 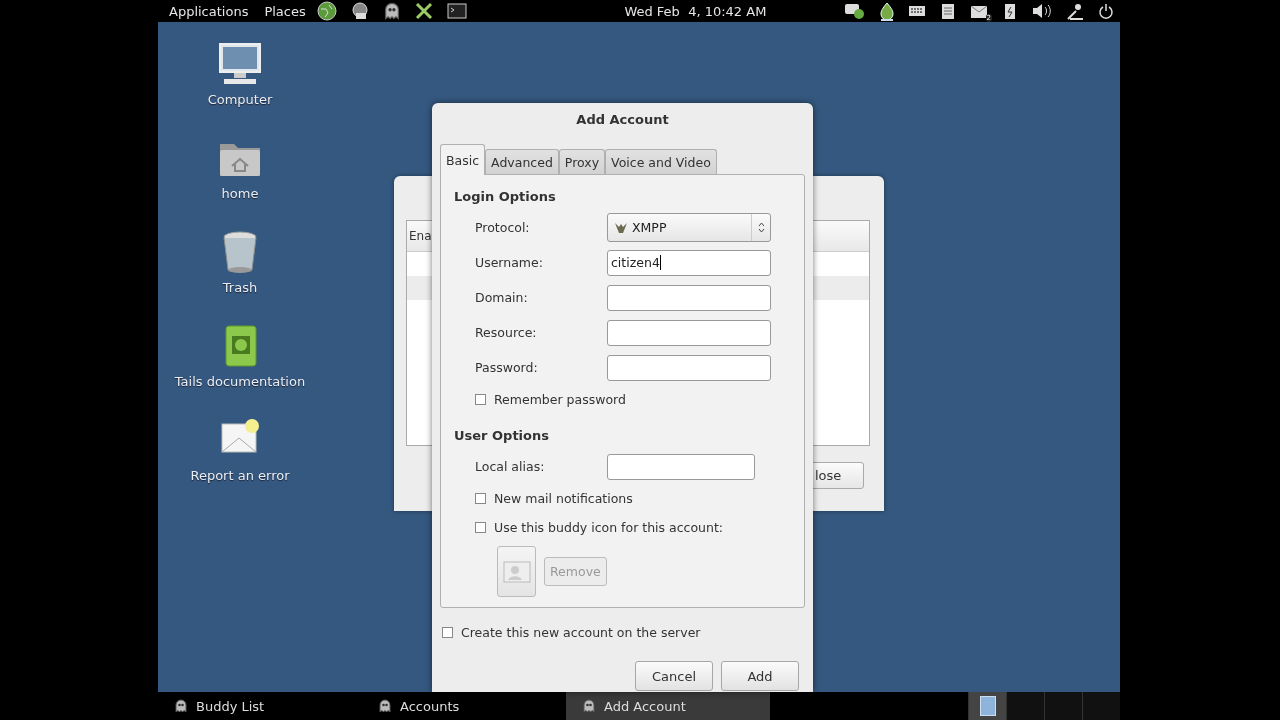 I want to click on chat-bubbles-icon, so click(x=855, y=11).